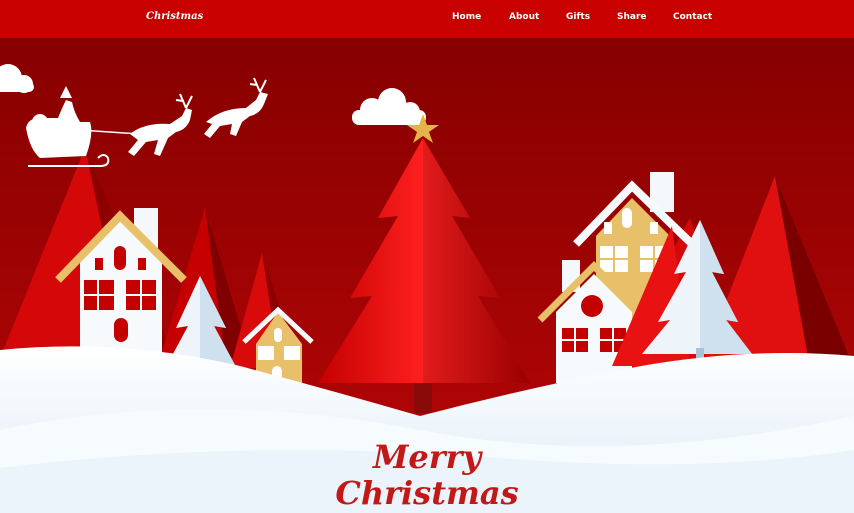 Image resolution: width=854 pixels, height=513 pixels. I want to click on nav-gifts-link: Gifts, so click(578, 17).